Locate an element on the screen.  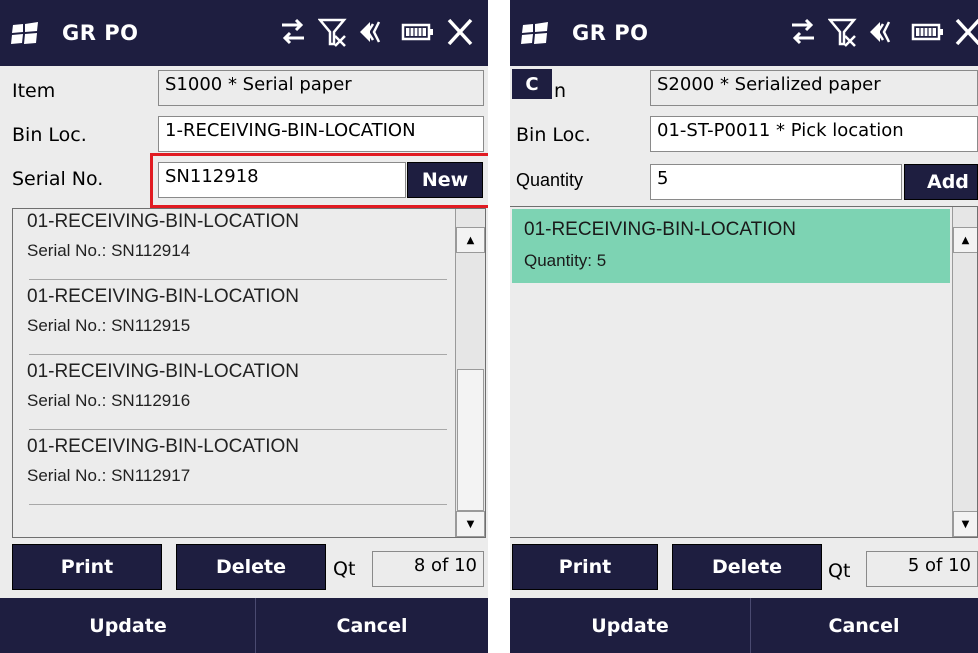
quantity-input: 5 is located at coordinates (776, 182).